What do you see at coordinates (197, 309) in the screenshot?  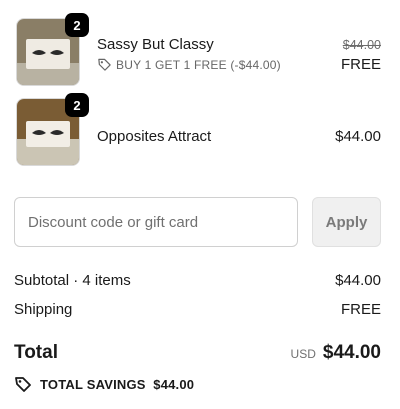 I see `shipping-row: Shipping FREE` at bounding box center [197, 309].